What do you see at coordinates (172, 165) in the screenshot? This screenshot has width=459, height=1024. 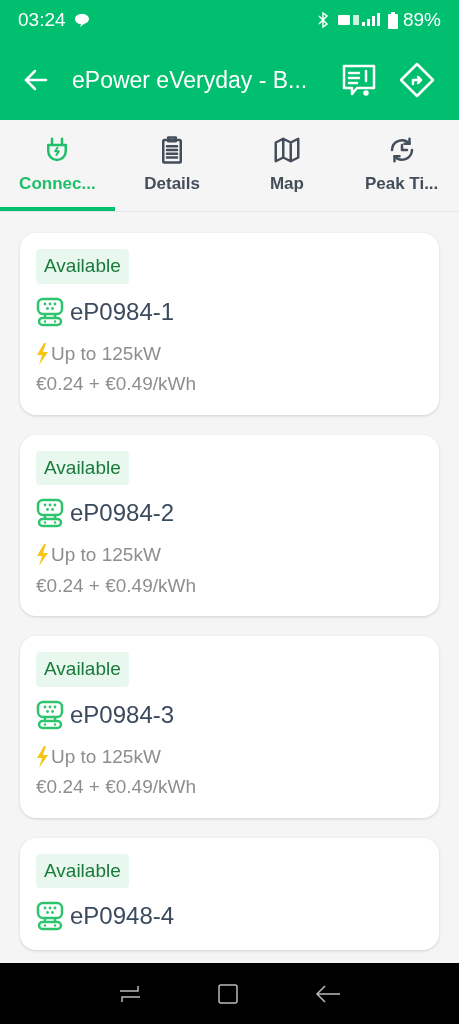 I see `tab: Details` at bounding box center [172, 165].